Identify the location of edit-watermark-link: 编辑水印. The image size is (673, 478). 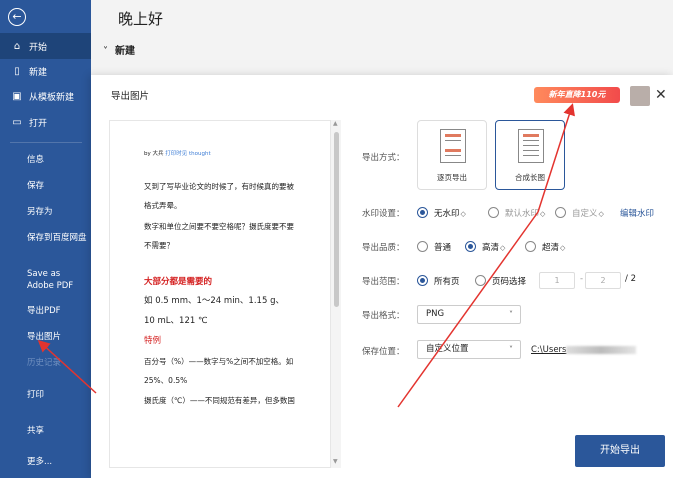
(637, 213).